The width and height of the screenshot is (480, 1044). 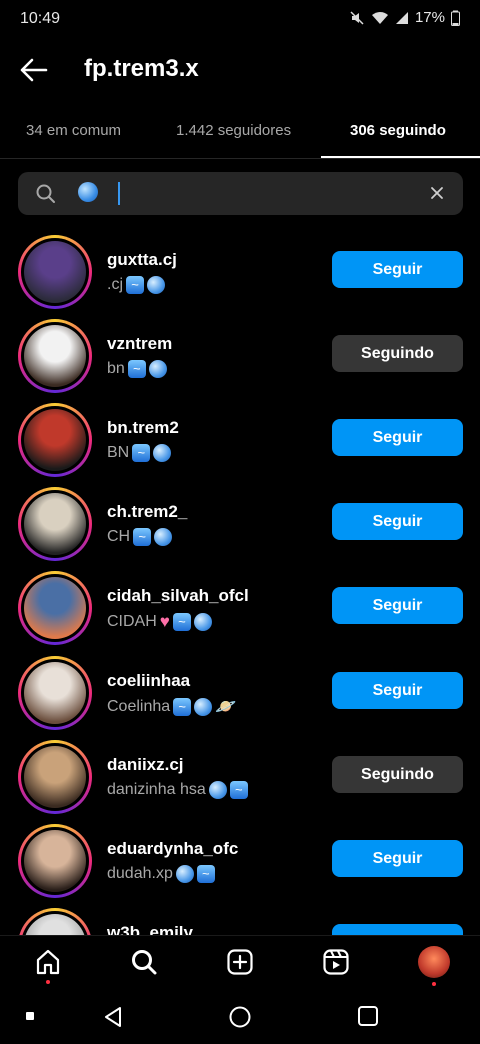 I want to click on list-item: daniixz.cj danizinha hsa ~ Seguindo, so click(x=240, y=782).